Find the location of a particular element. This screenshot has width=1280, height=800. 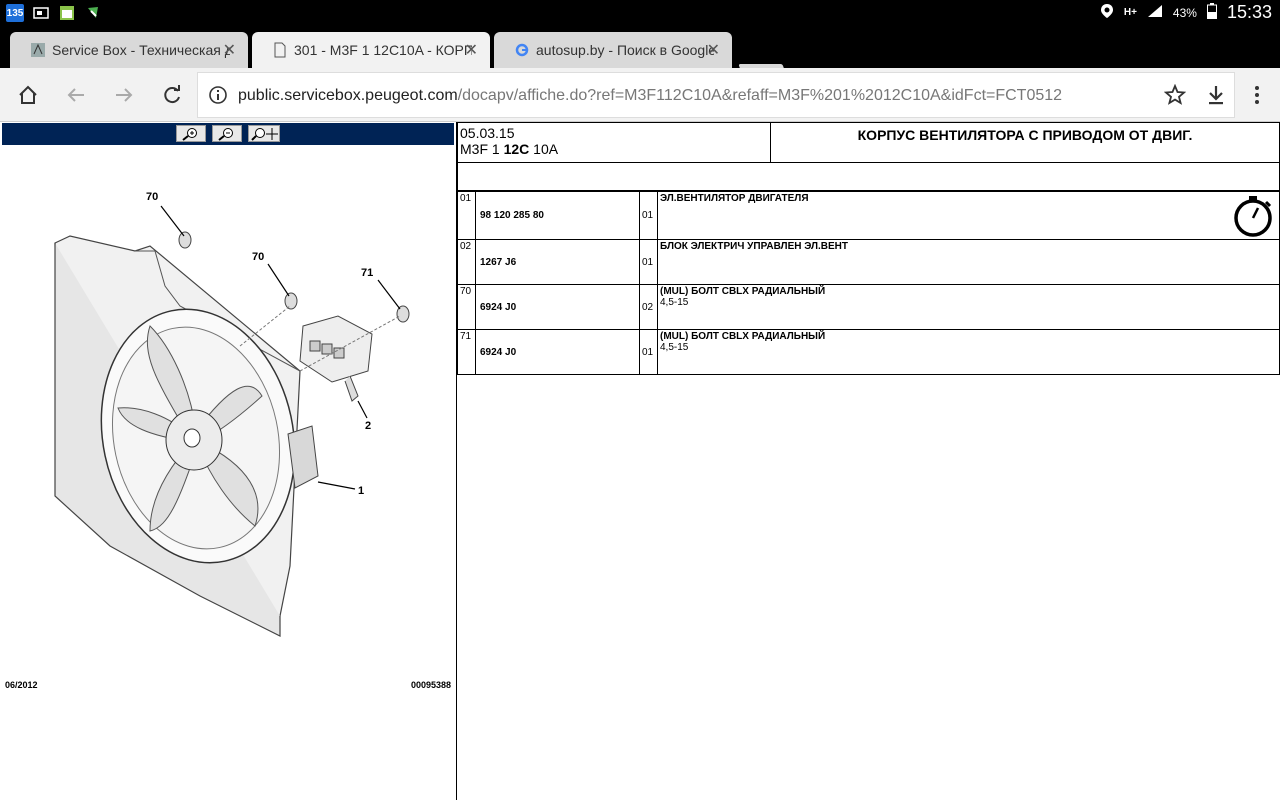

image-toolbar is located at coordinates (228, 134).